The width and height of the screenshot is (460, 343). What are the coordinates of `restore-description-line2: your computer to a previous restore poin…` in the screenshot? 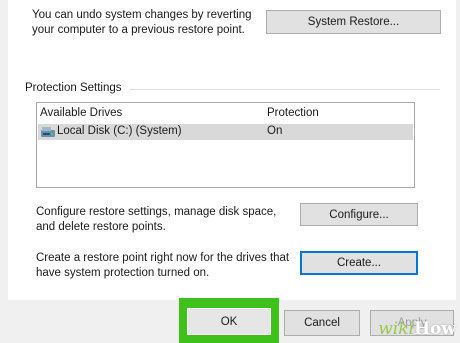 It's located at (138, 30).